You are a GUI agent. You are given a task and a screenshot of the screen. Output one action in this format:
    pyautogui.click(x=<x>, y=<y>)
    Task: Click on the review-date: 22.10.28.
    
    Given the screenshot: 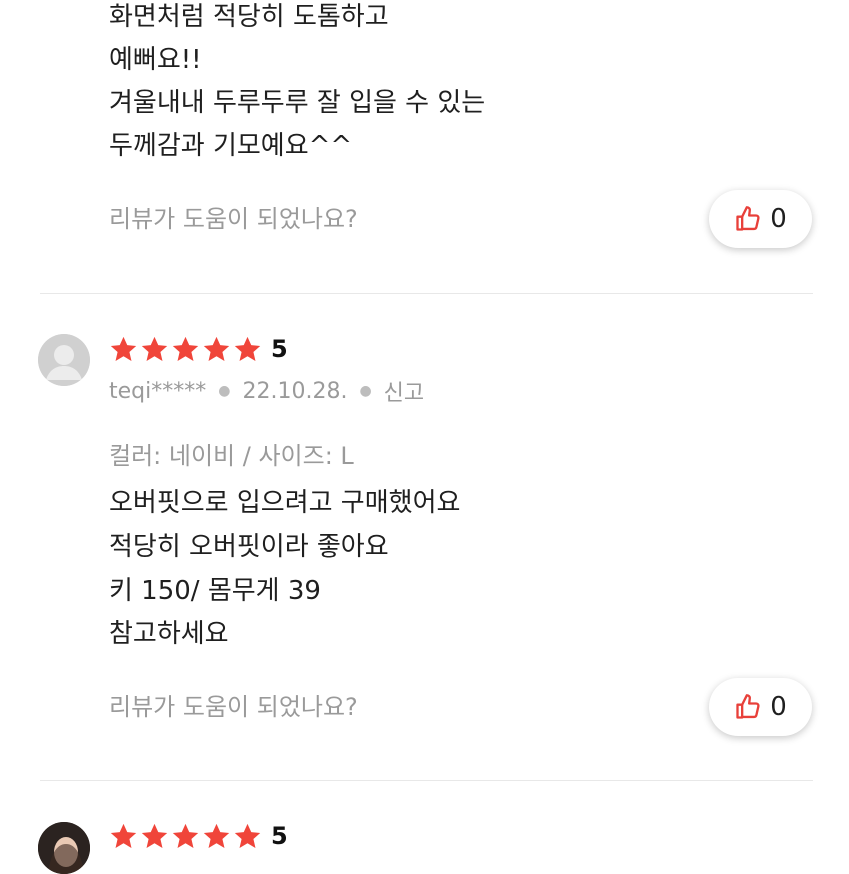 What is the action you would take?
    pyautogui.click(x=295, y=391)
    